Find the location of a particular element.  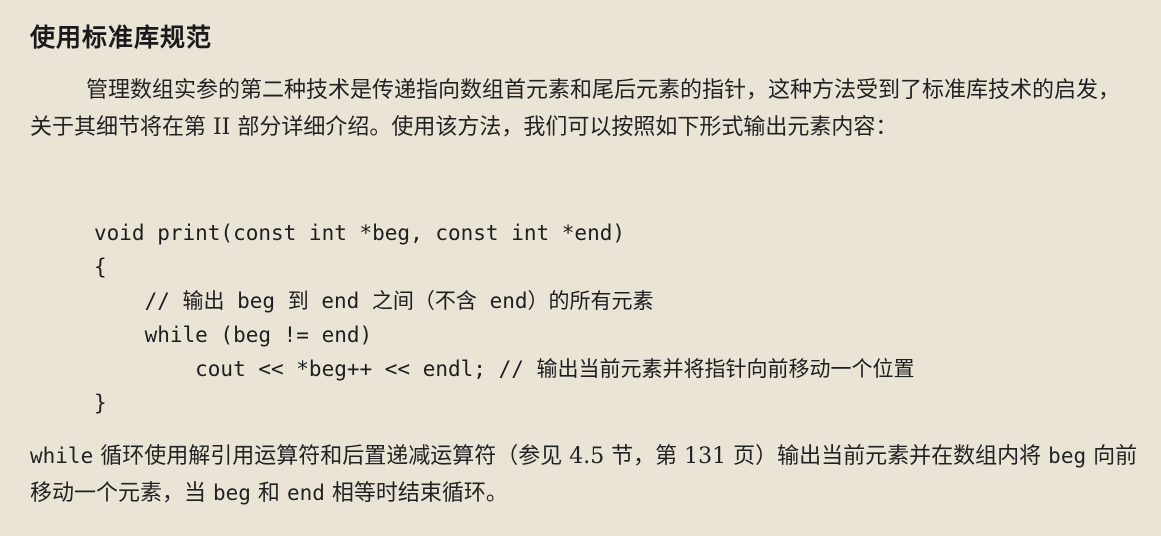

code-line: // 输出 beg 到 end 之间（不含 end）的所有元素 is located at coordinates (374, 301).